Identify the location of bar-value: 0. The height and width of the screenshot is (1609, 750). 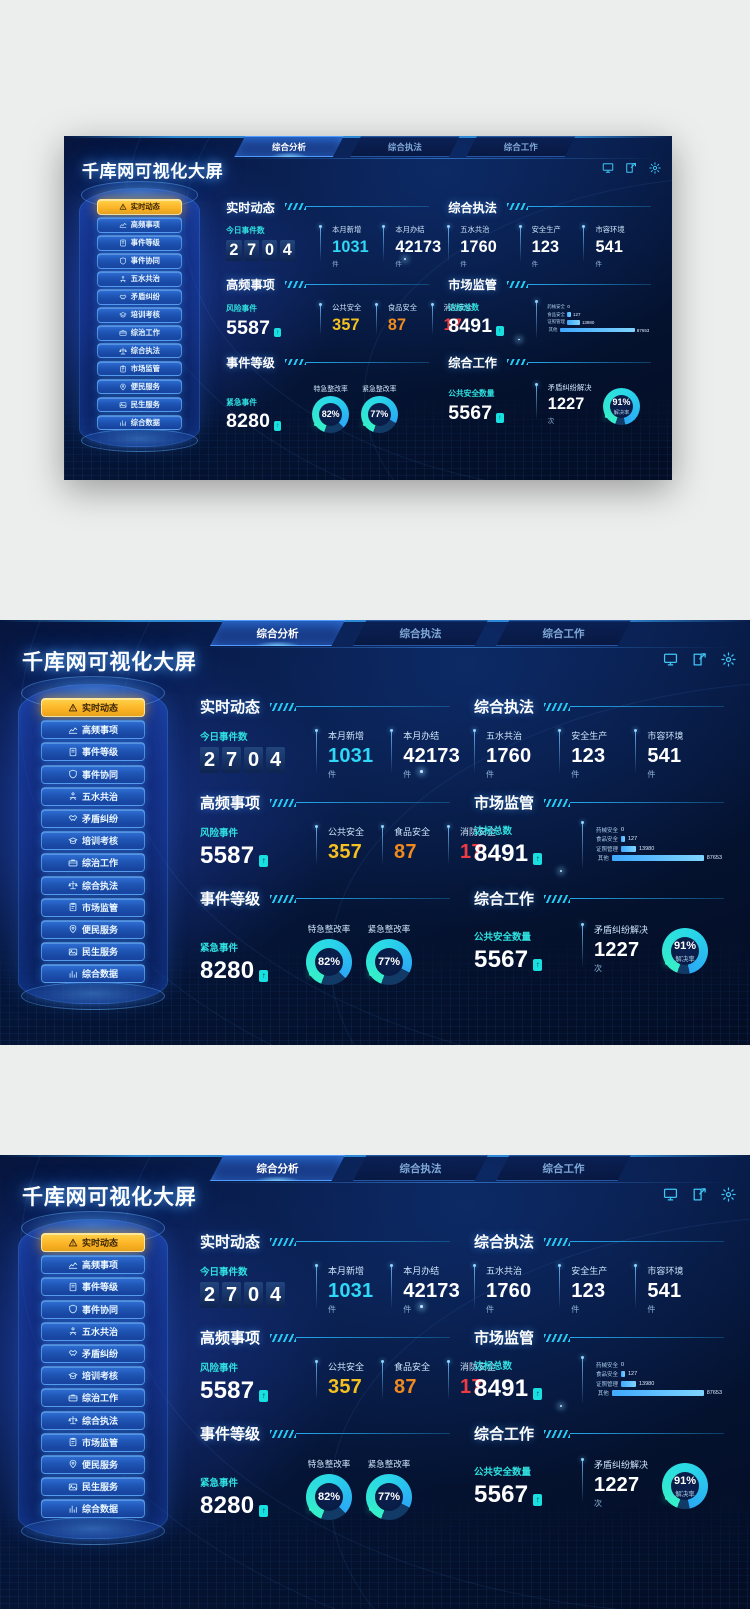
(623, 829).